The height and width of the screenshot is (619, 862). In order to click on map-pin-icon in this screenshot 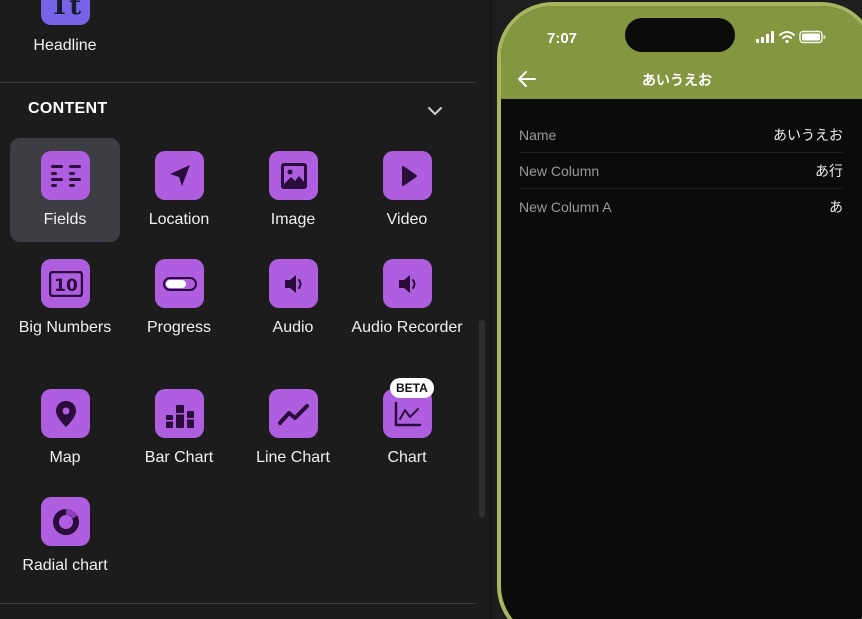, I will do `click(65, 413)`.